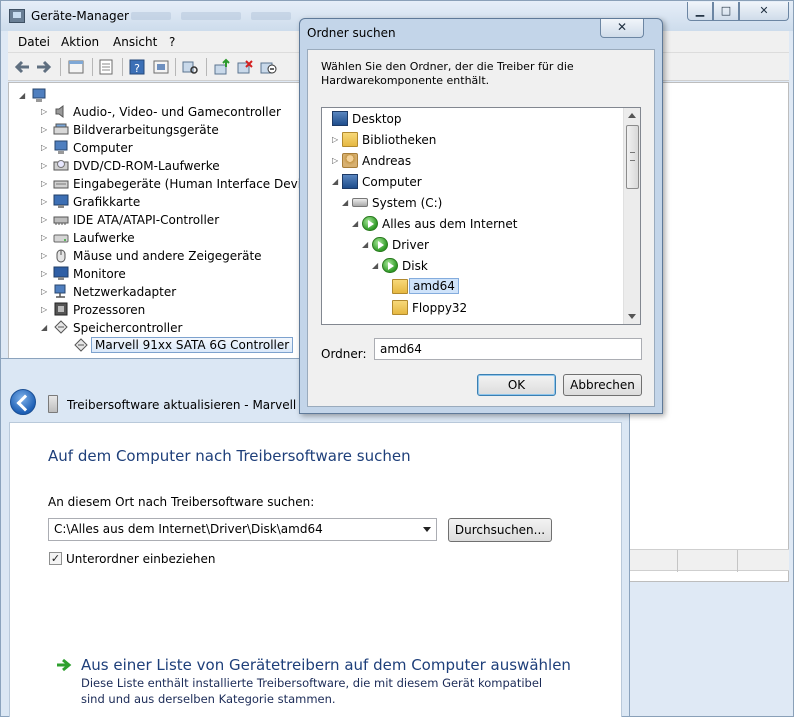 This screenshot has height=717, width=794. What do you see at coordinates (390, 265) in the screenshot?
I see `green-folder-icon` at bounding box center [390, 265].